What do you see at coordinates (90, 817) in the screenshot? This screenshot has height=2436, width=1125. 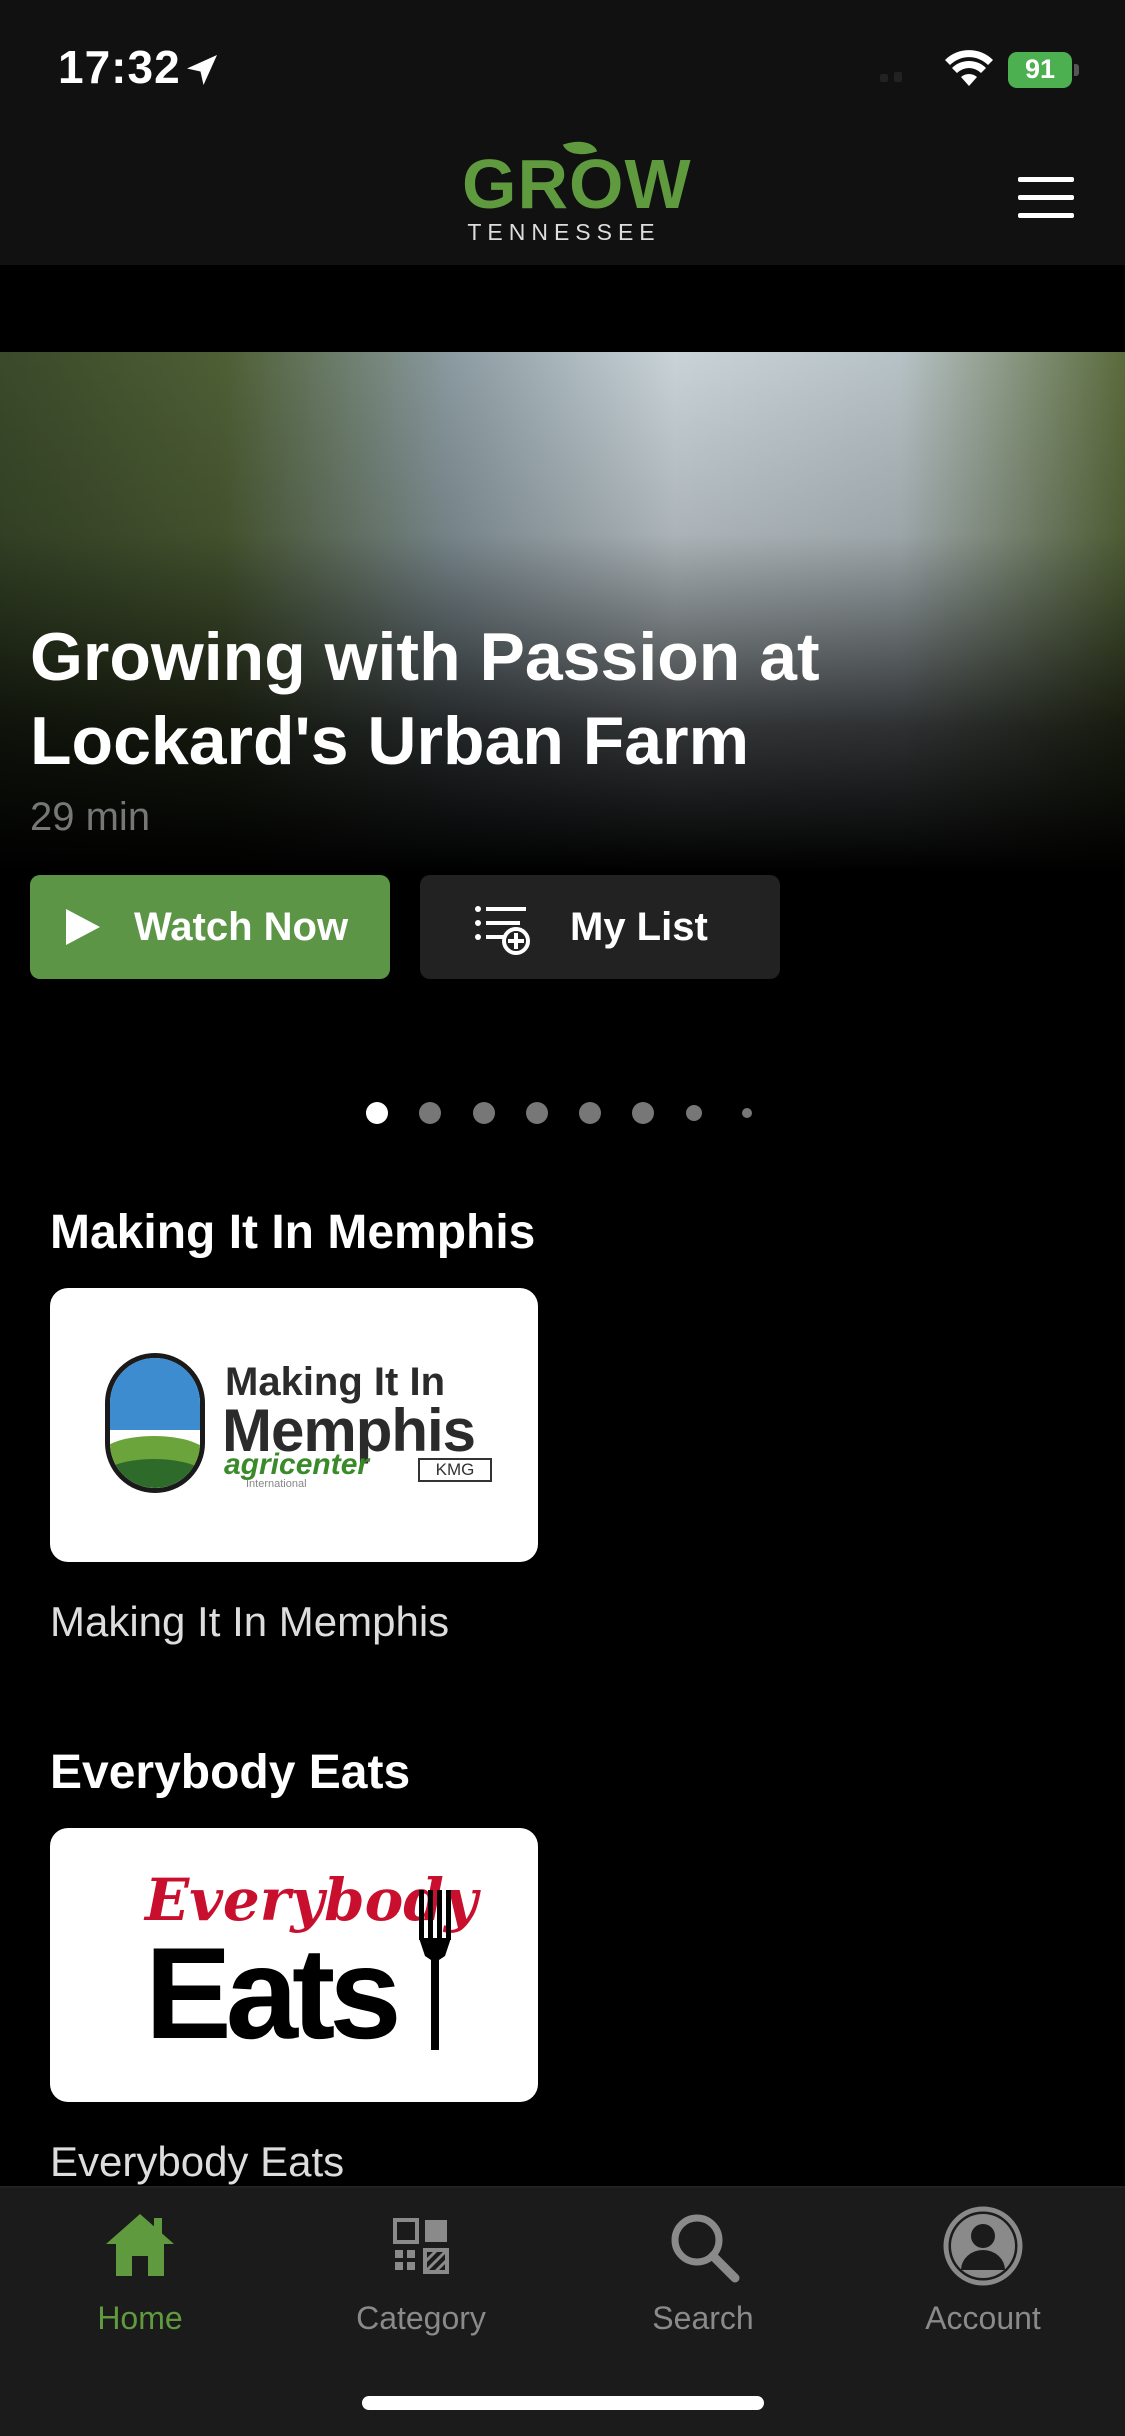 I see `hero-duration: 29 min` at bounding box center [90, 817].